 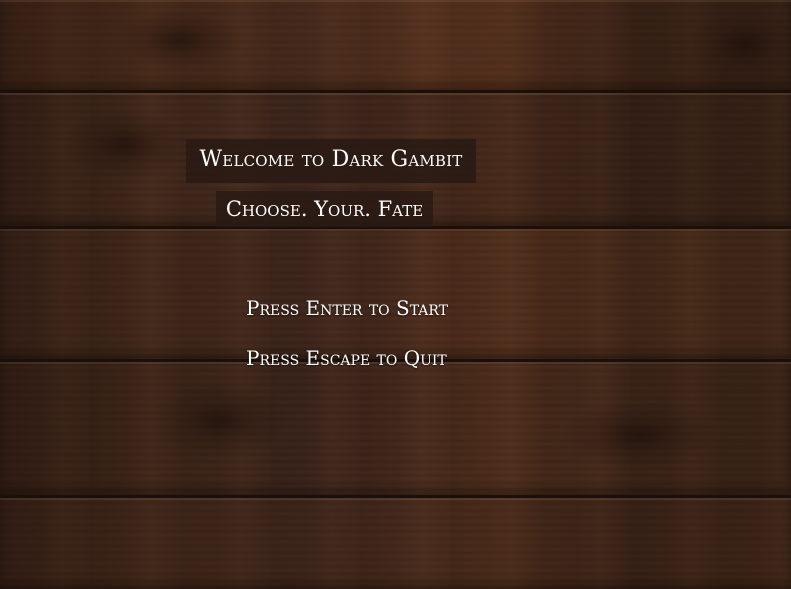 What do you see at coordinates (324, 209) in the screenshot?
I see `game-tagline: Choose. Your. Fate` at bounding box center [324, 209].